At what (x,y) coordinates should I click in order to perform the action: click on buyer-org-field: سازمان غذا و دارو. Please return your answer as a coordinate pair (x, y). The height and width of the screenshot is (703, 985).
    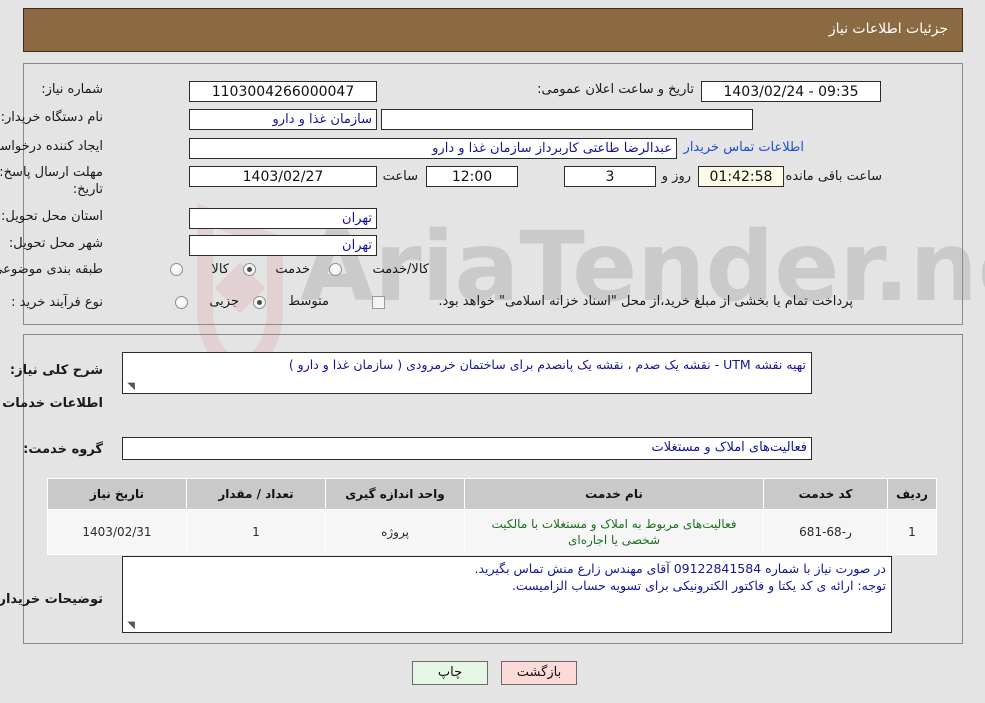
    Looking at the image, I should click on (283, 119).